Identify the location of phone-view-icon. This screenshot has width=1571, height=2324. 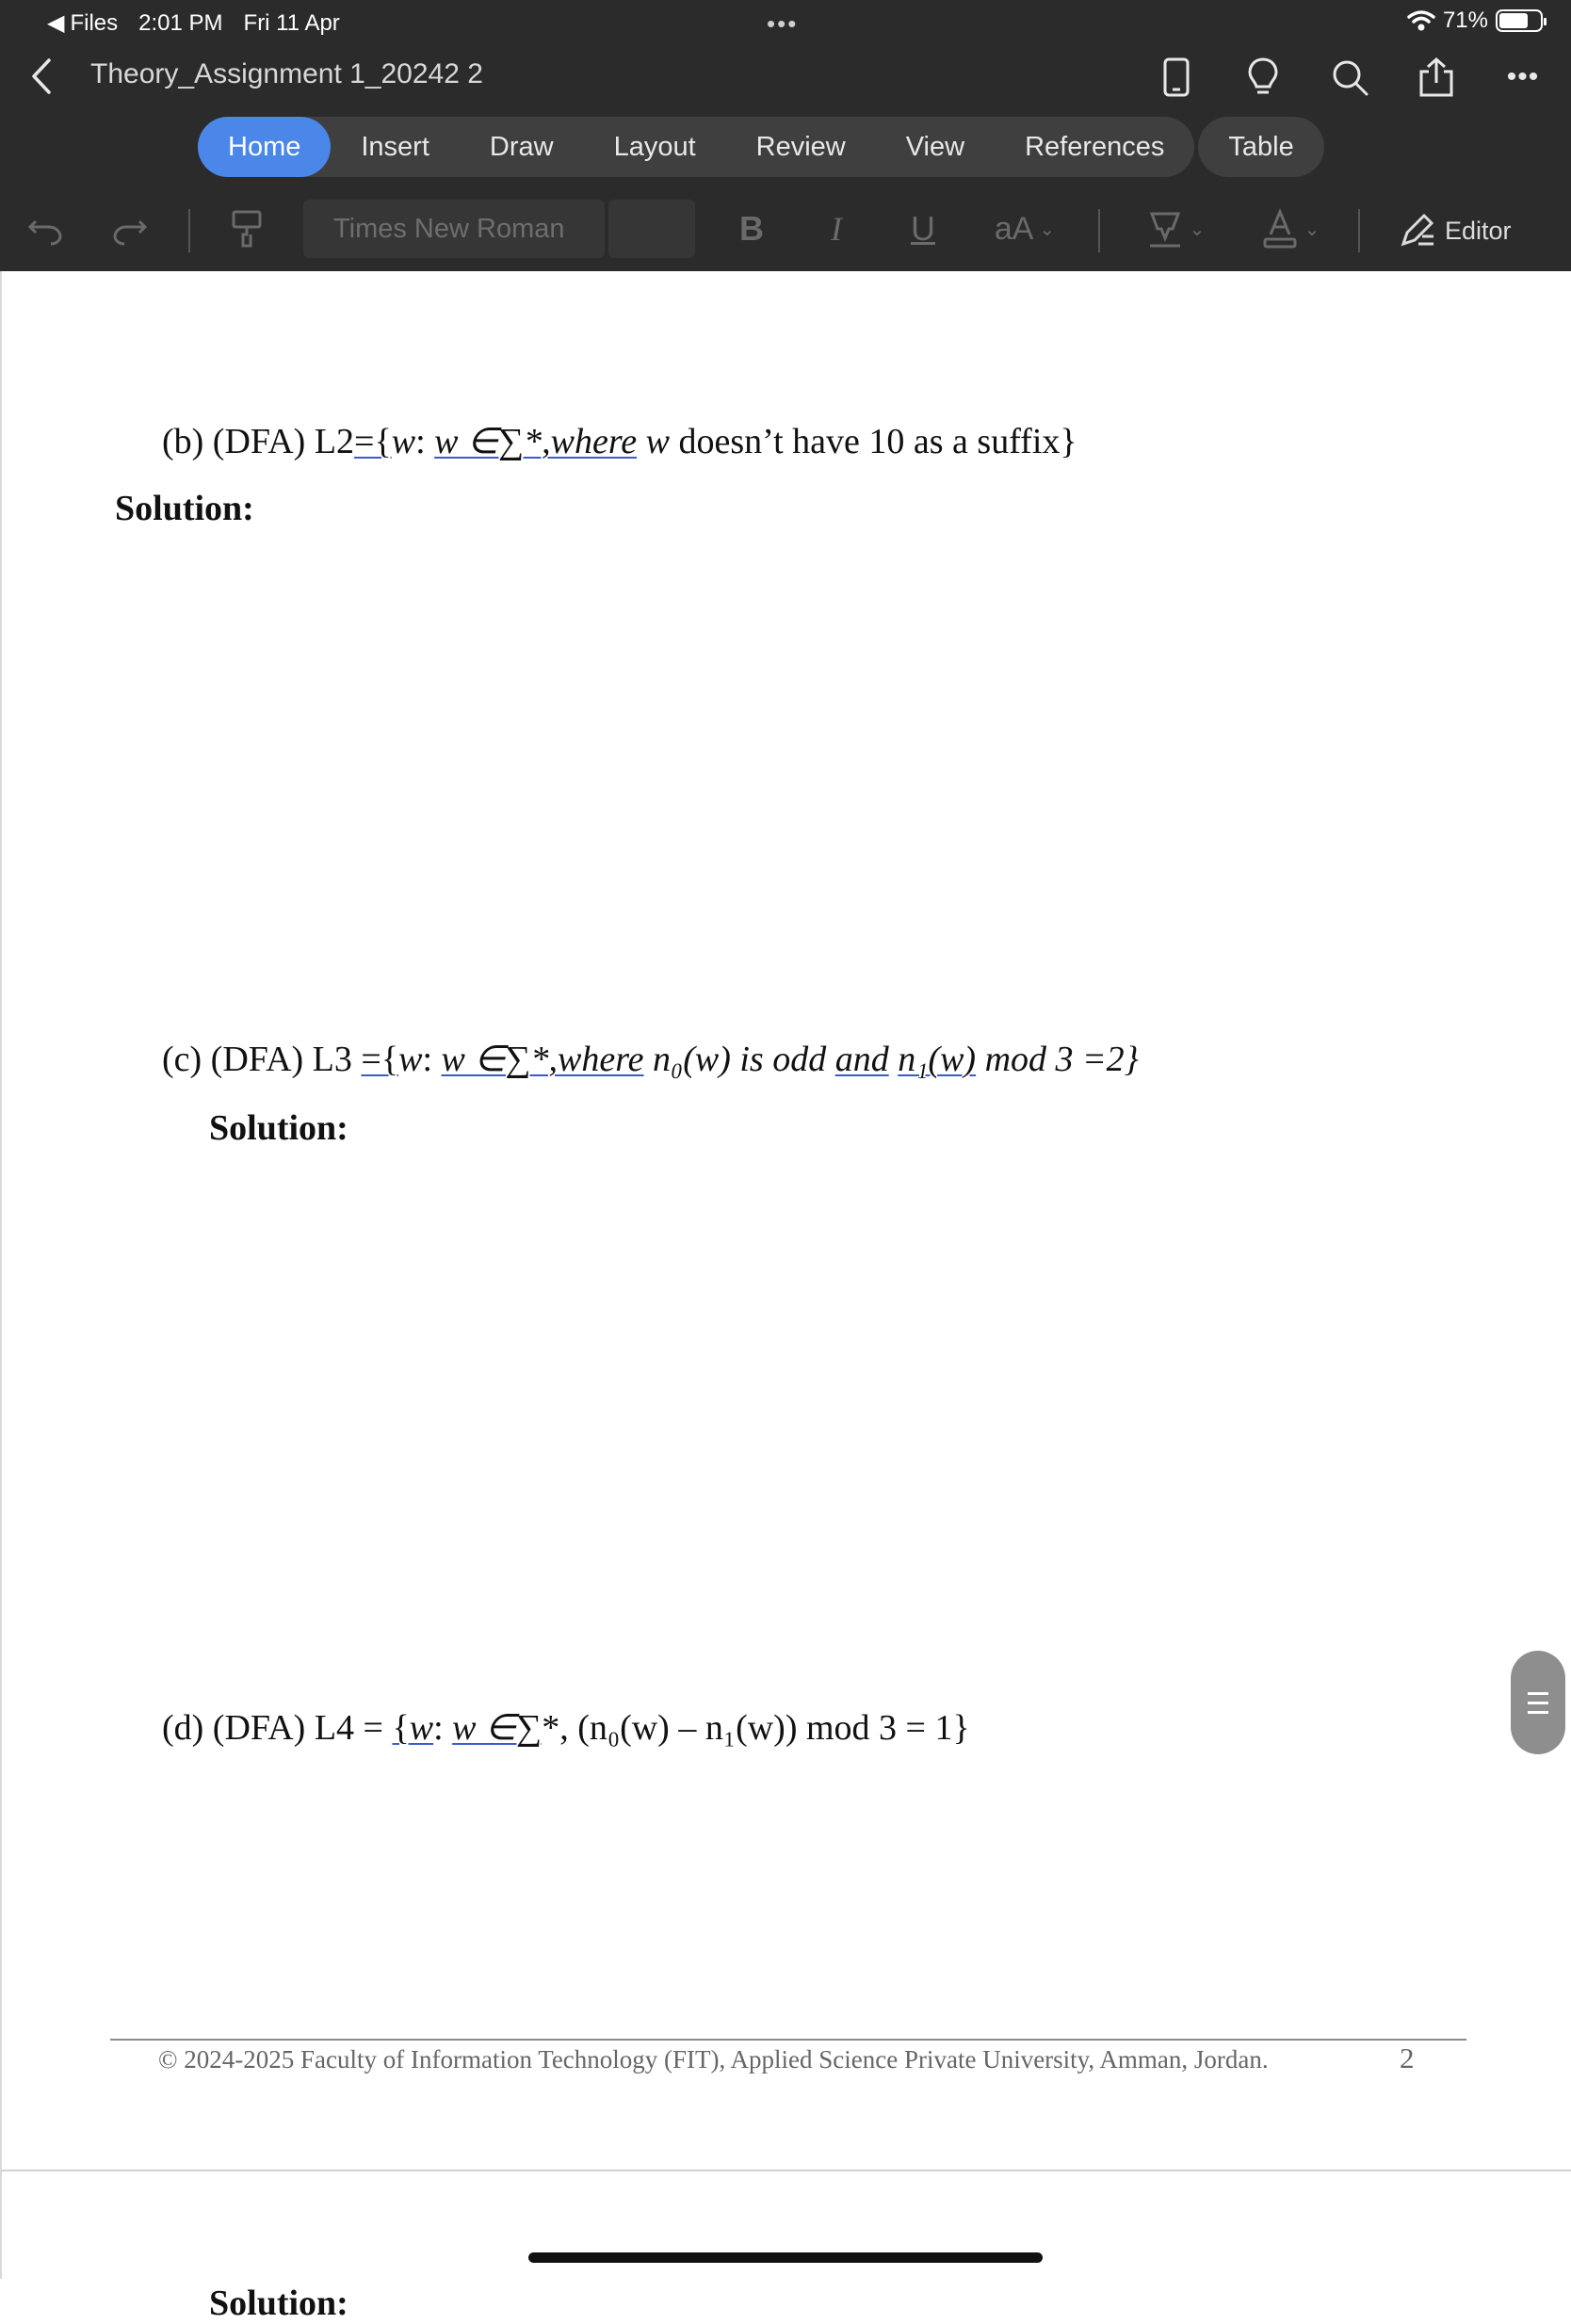
(1176, 77).